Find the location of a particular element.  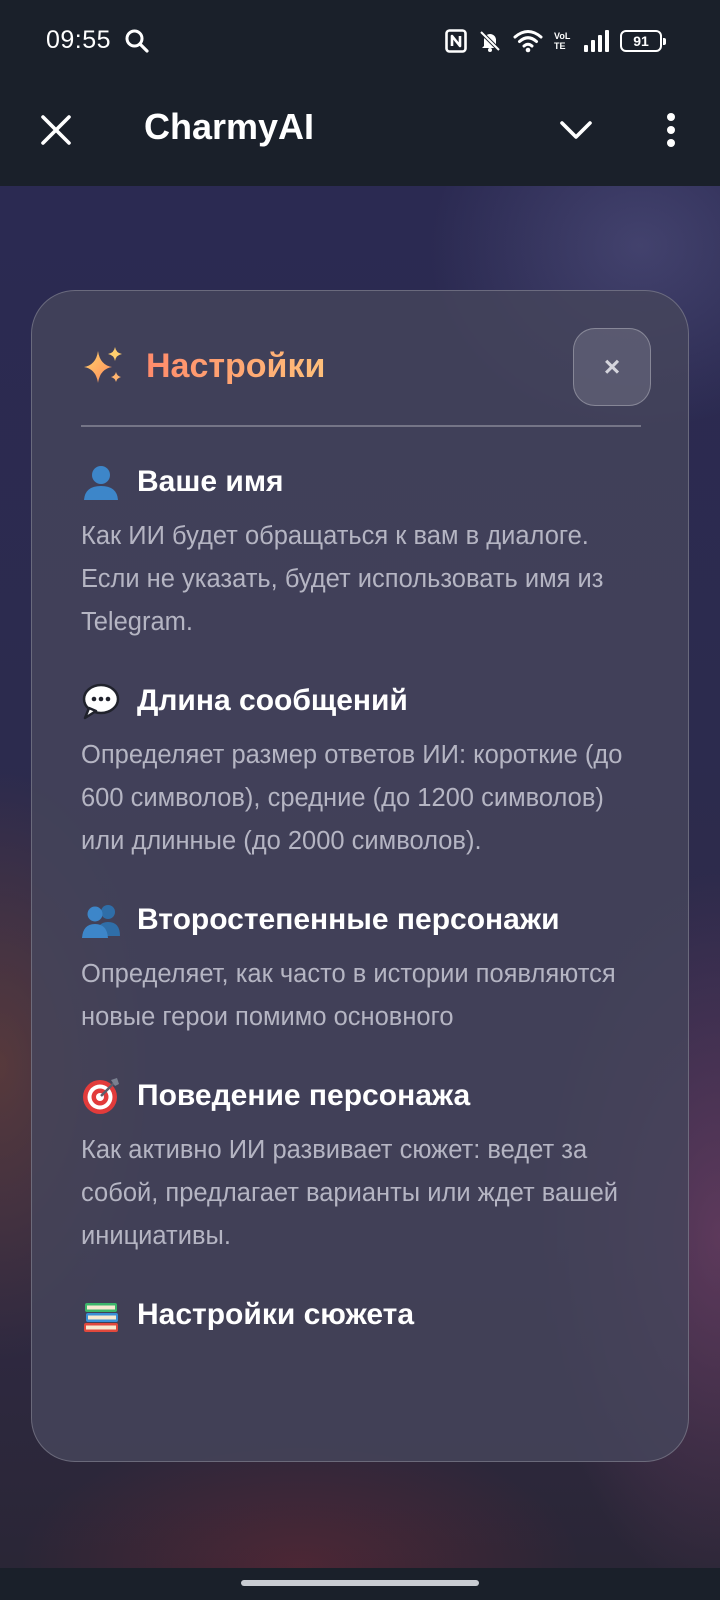

status-bar: 09:55 VoLTE 91 is located at coordinates (360, 40).